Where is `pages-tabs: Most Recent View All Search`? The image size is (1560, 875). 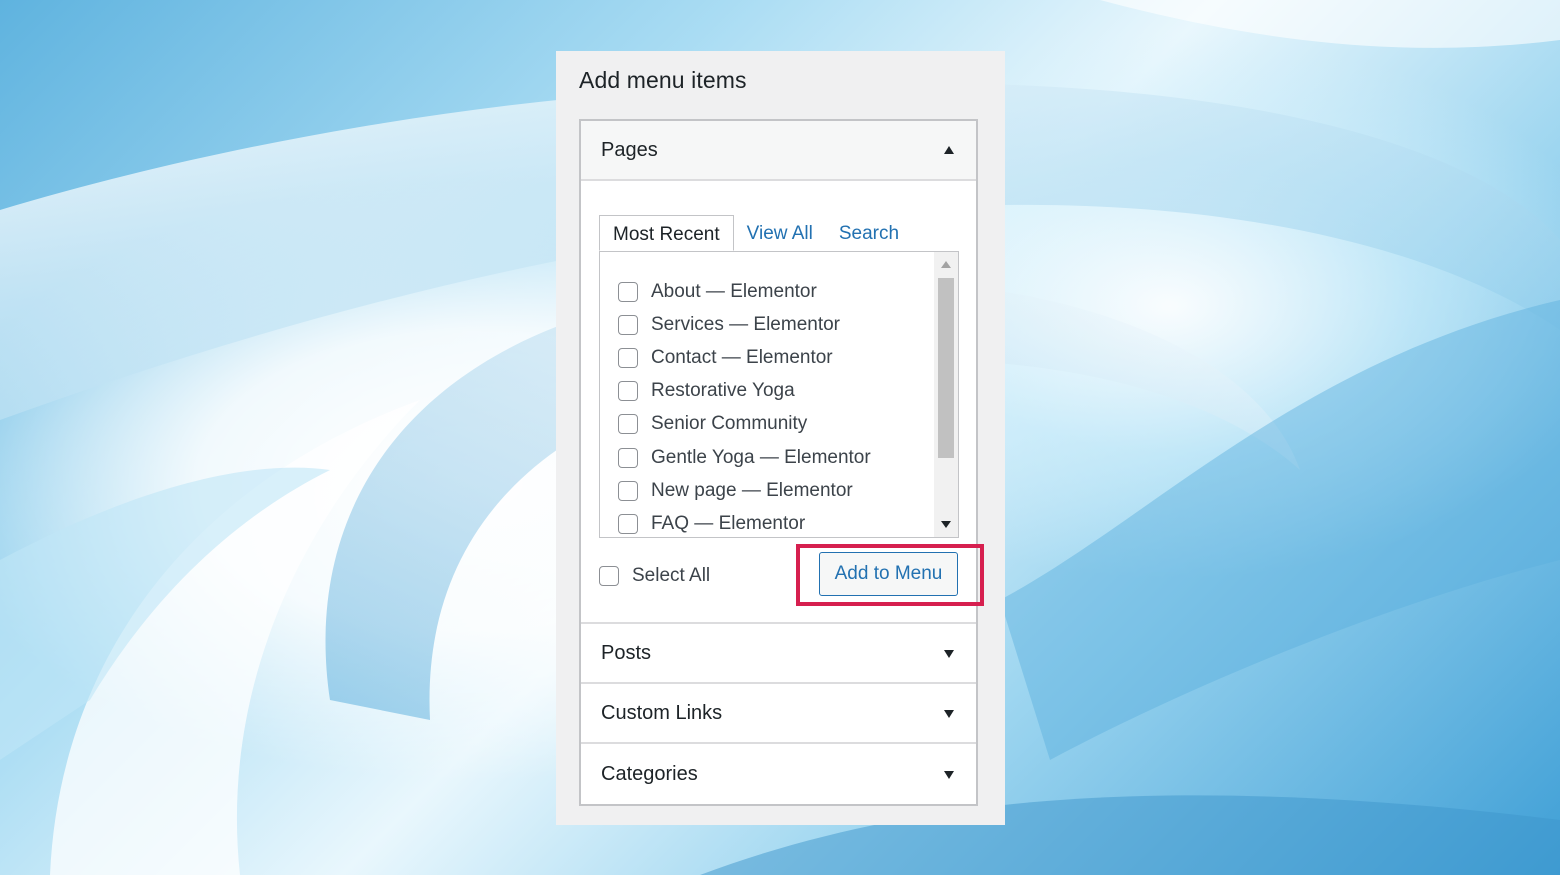
pages-tabs: Most Recent View All Search is located at coordinates (755, 233).